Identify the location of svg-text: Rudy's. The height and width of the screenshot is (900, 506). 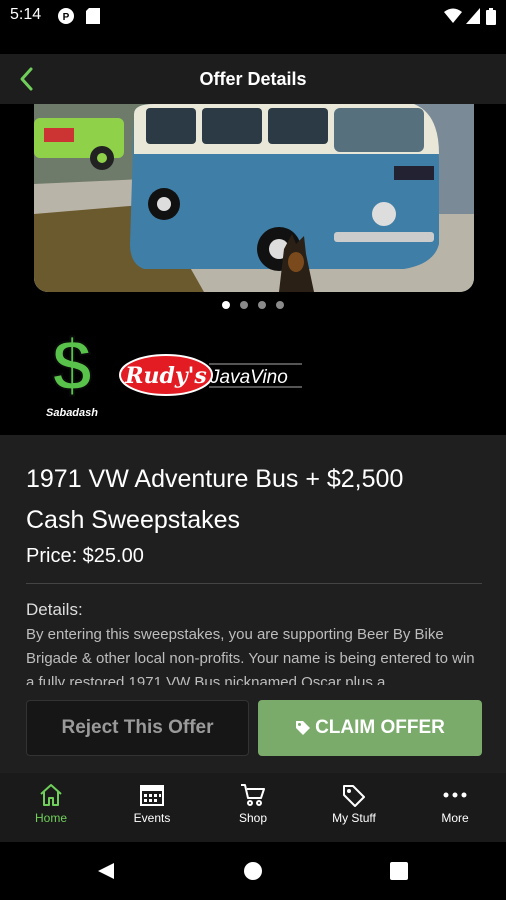
(165, 376).